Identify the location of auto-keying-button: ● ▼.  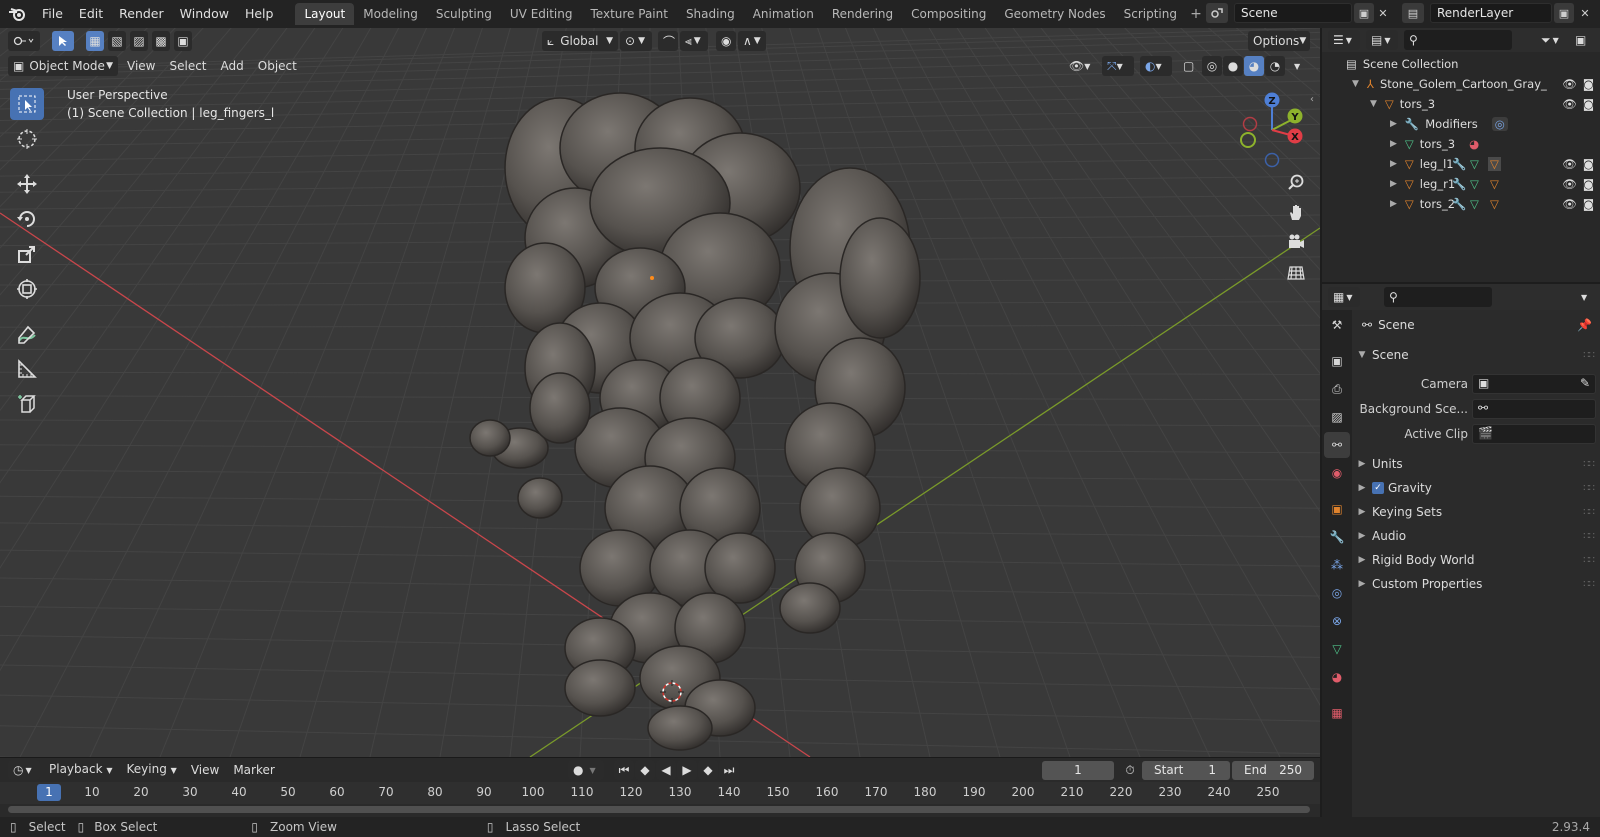
(586, 770).